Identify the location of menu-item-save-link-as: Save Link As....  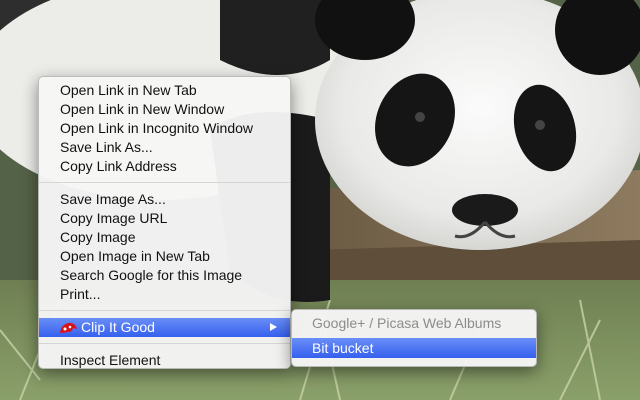
(164, 147).